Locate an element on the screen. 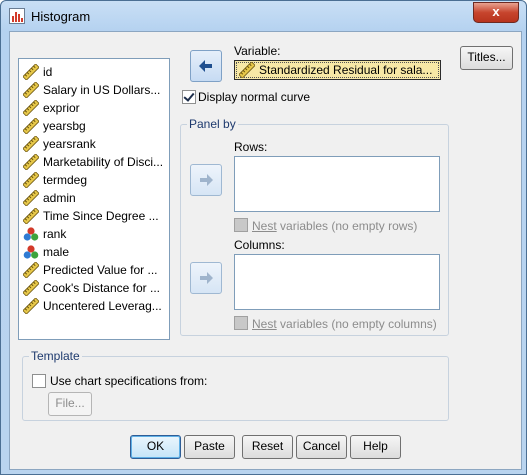  move-to-variable-button is located at coordinates (206, 66).